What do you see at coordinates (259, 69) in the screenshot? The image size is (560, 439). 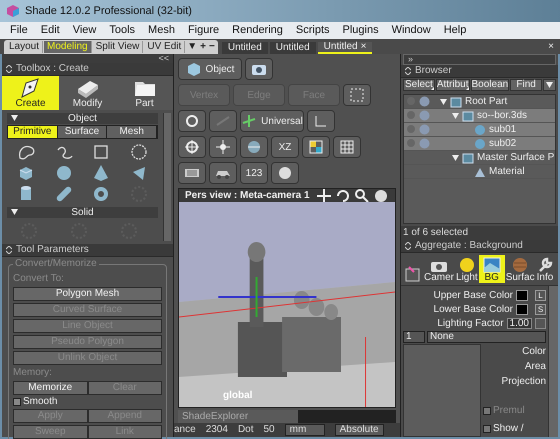 I see `camera-button` at bounding box center [259, 69].